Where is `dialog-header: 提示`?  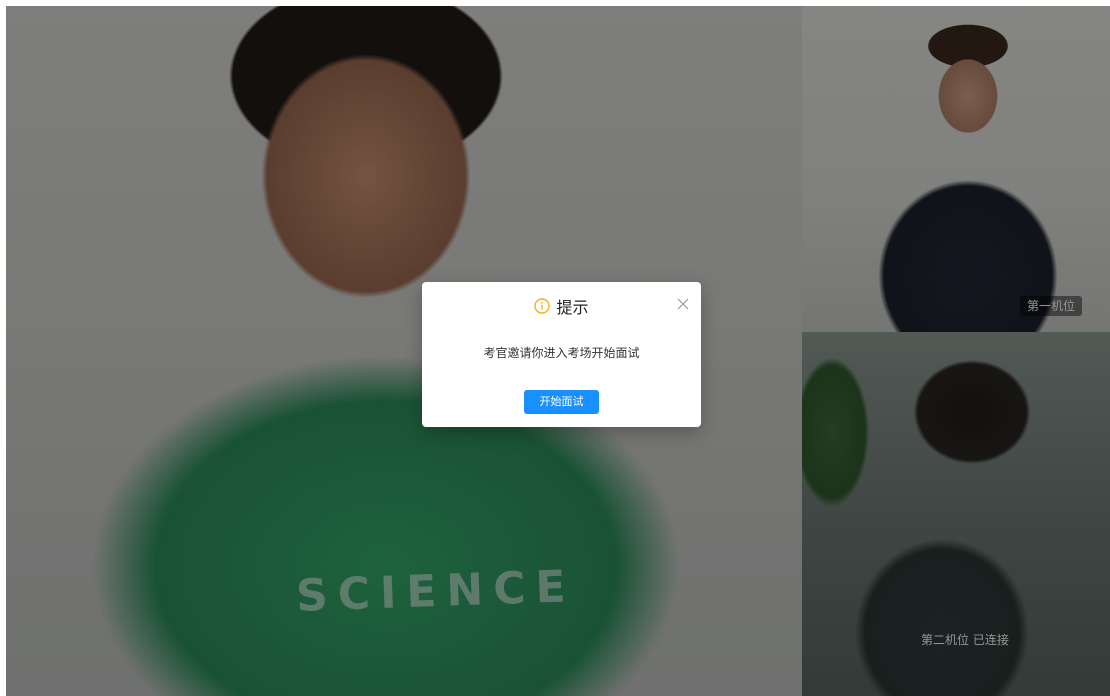
dialog-header: 提示 is located at coordinates (561, 306).